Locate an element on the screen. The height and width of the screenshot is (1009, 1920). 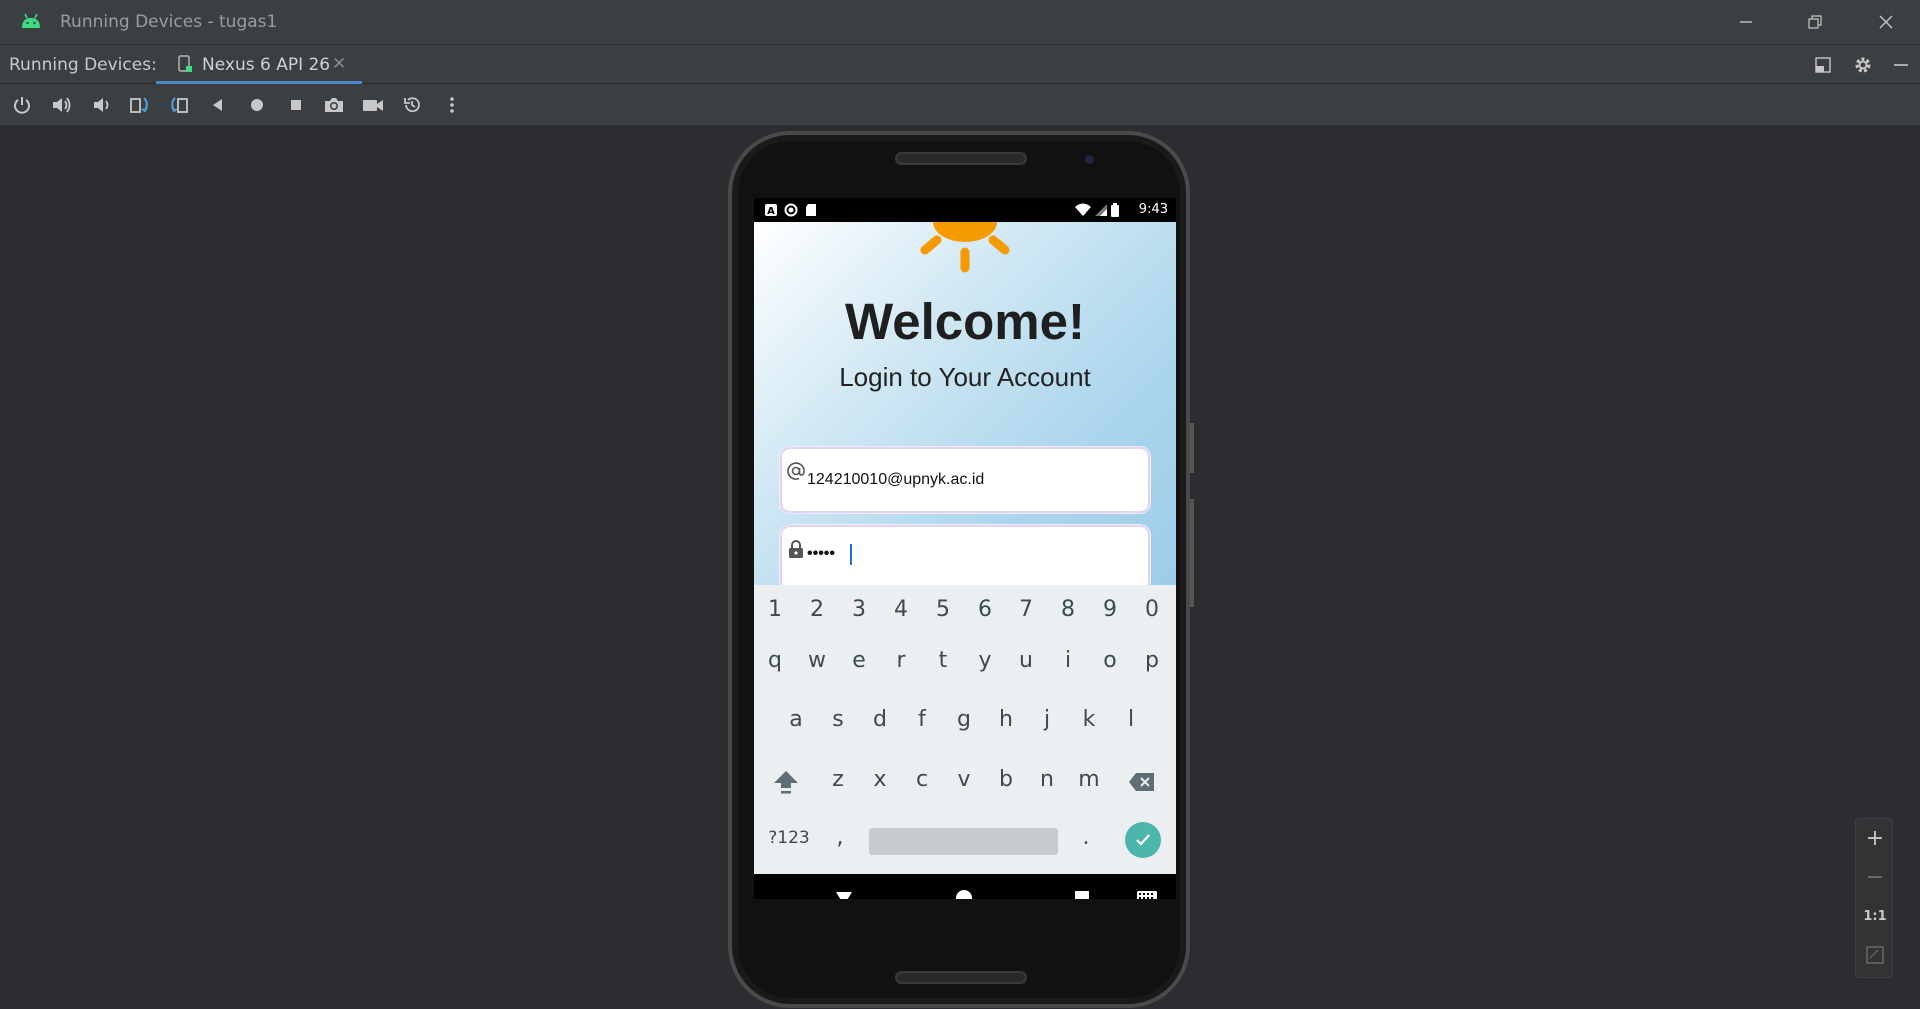
key-l: l is located at coordinates (1131, 719).